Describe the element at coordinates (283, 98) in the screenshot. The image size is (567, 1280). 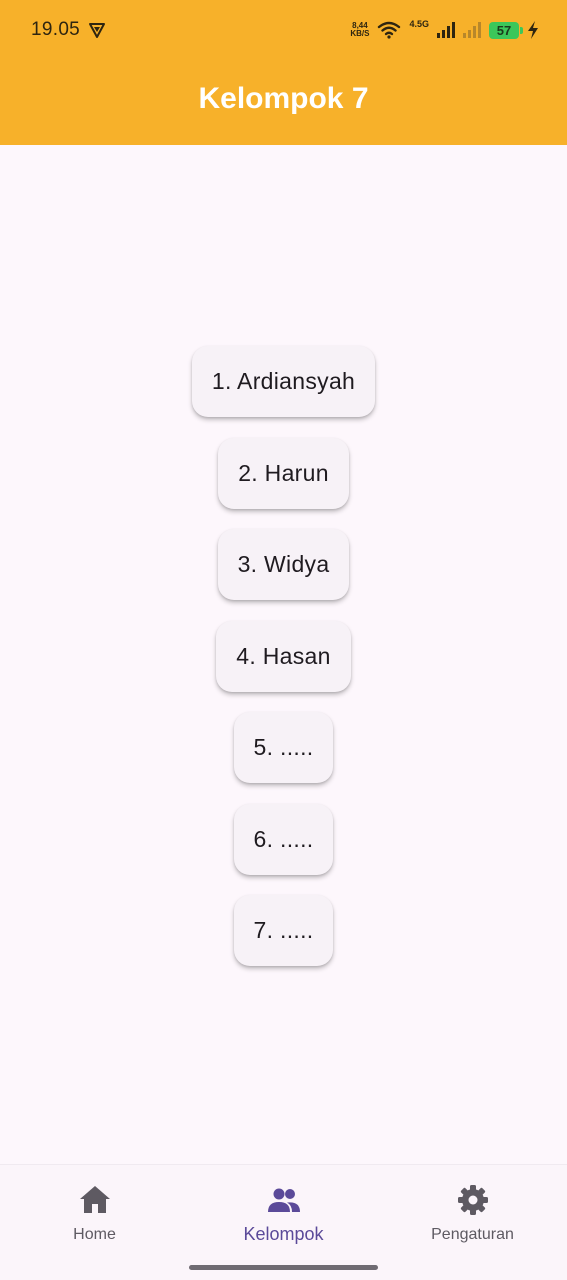
I see `page-title: Kelompok 7` at that location.